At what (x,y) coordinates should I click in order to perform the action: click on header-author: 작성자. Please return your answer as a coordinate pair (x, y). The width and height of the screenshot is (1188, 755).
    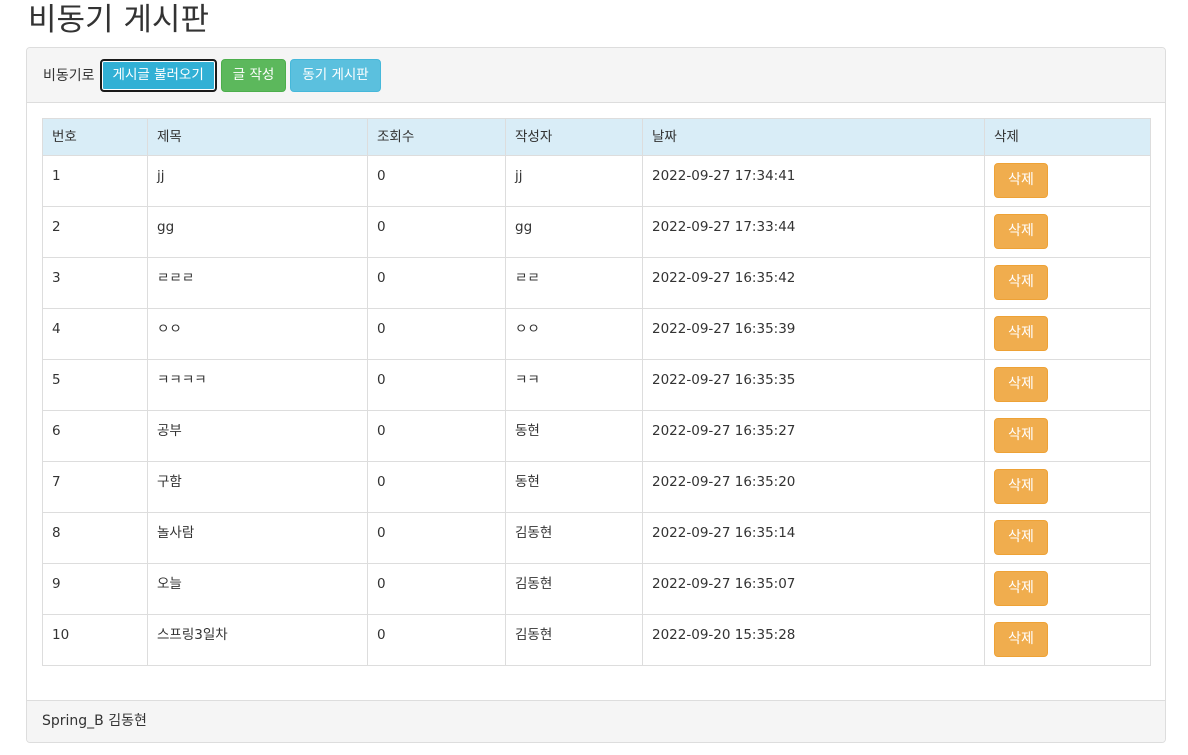
    Looking at the image, I should click on (574, 137).